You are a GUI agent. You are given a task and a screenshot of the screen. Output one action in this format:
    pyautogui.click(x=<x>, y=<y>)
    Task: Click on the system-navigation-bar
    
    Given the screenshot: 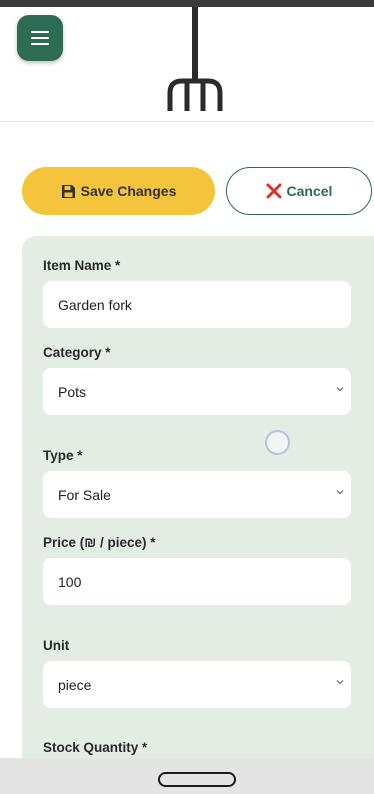 What is the action you would take?
    pyautogui.click(x=187, y=776)
    